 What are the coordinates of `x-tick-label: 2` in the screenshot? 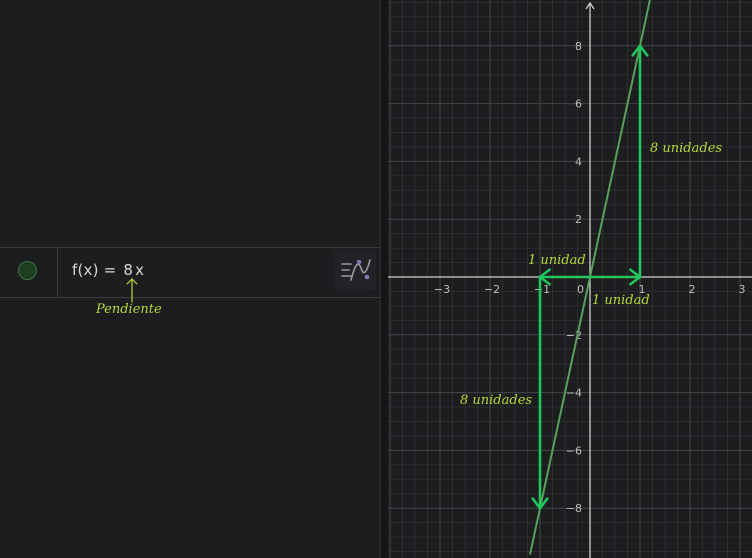 It's located at (692, 289).